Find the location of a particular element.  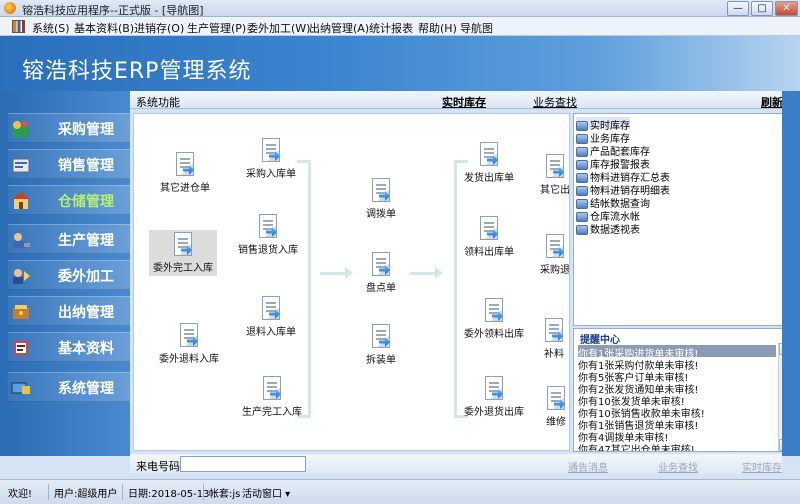

realtime-stock-link: 实时库存 is located at coordinates (762, 466).